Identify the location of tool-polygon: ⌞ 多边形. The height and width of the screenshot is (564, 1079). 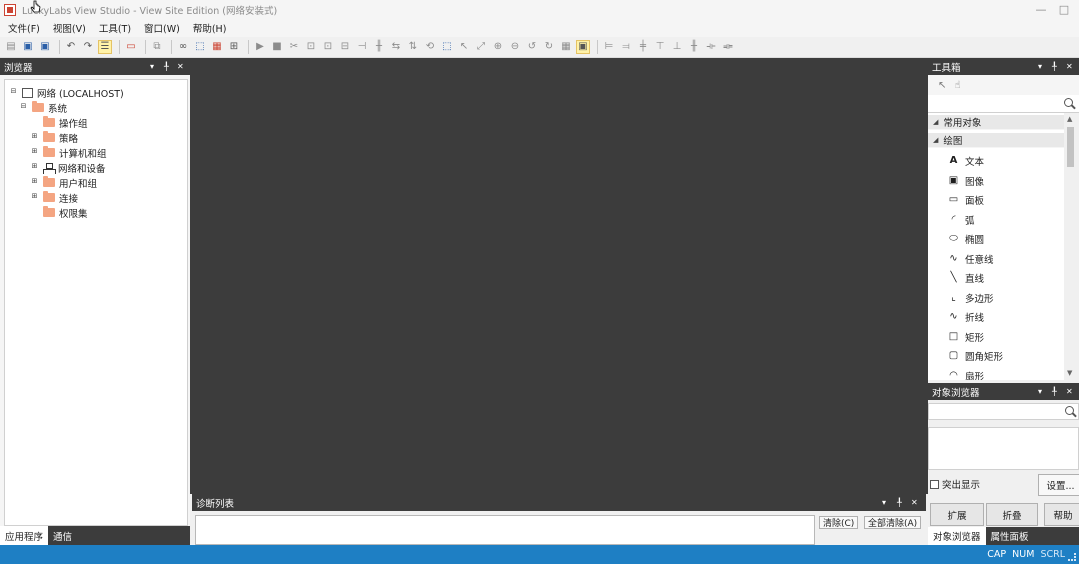
(970, 298).